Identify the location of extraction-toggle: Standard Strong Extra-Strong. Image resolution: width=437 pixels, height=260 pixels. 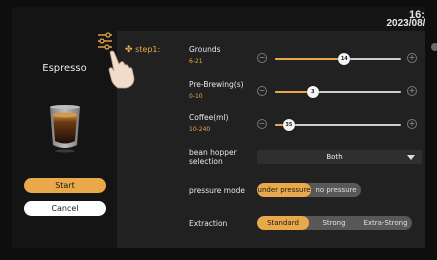
(334, 223).